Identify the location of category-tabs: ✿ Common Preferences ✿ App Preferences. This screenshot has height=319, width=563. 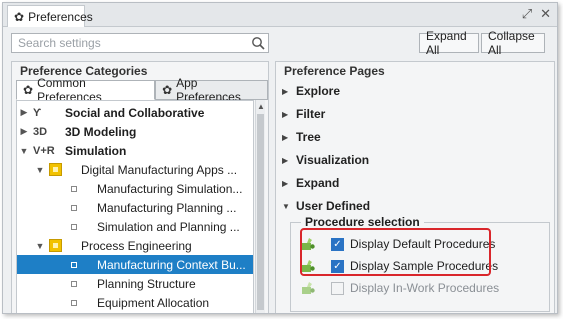
(142, 90).